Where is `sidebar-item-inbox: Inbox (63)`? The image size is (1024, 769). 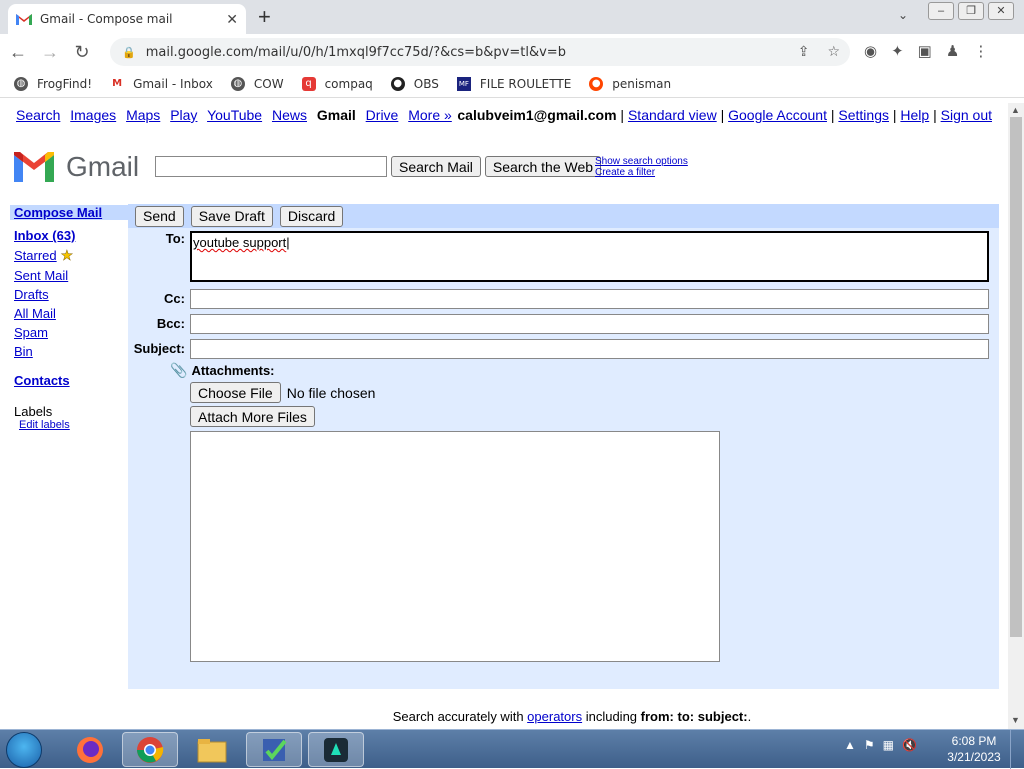 sidebar-item-inbox: Inbox (63) is located at coordinates (69, 235).